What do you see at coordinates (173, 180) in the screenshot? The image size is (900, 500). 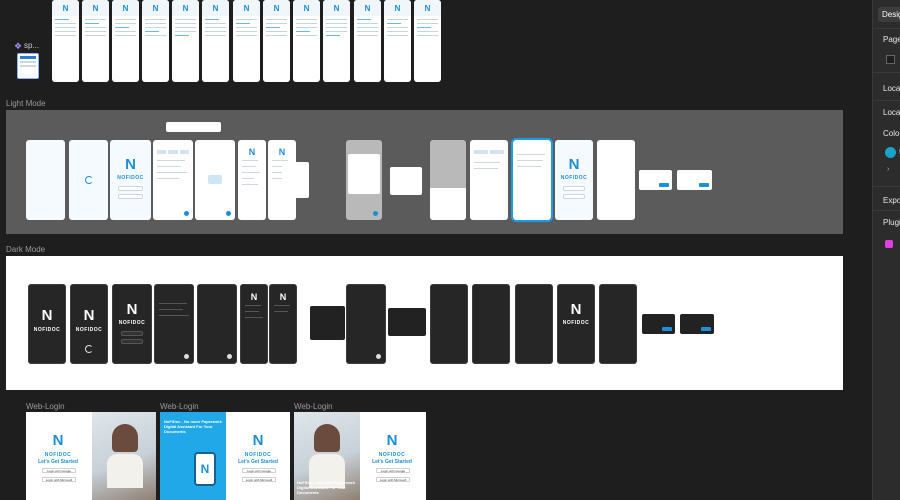 I see `documents-screen` at bounding box center [173, 180].